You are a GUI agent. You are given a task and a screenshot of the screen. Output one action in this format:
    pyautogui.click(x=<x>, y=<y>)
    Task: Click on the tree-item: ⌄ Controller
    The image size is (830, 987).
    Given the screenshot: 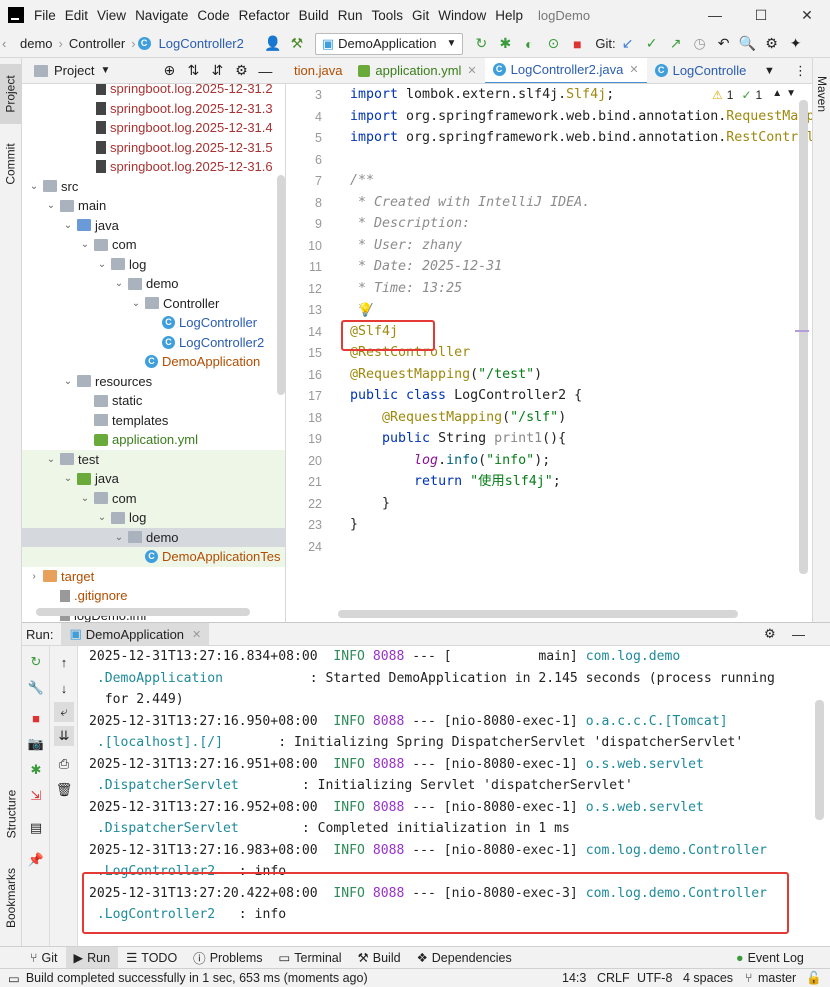 What is the action you would take?
    pyautogui.click(x=153, y=304)
    